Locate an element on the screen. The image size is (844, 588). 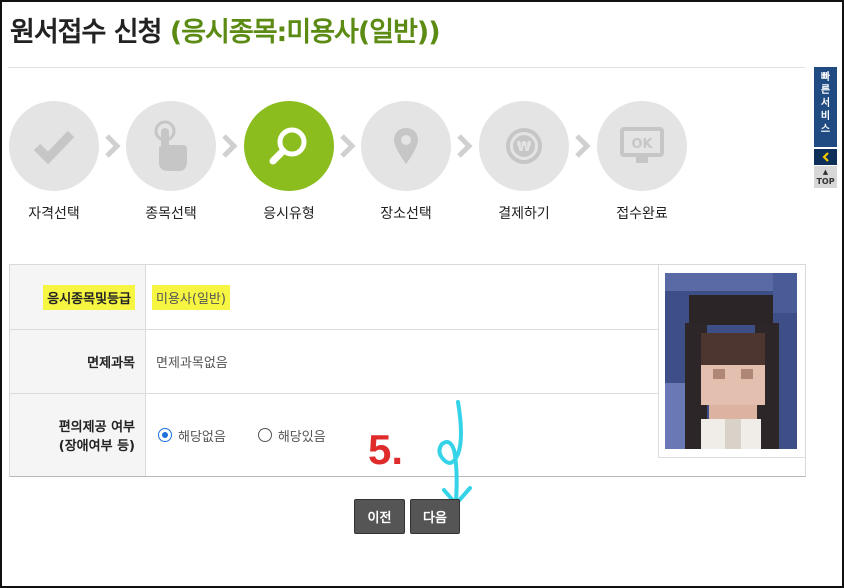
arrow-up-icon: ▲ is located at coordinates (825, 172).